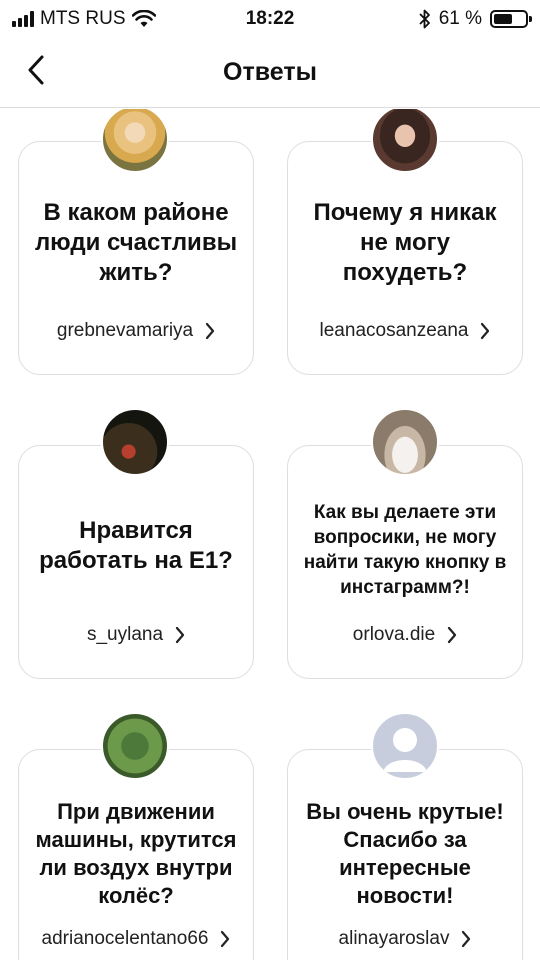  Describe the element at coordinates (270, 18) in the screenshot. I see `status-bar: MTS RUS 18:22 61 %` at that location.